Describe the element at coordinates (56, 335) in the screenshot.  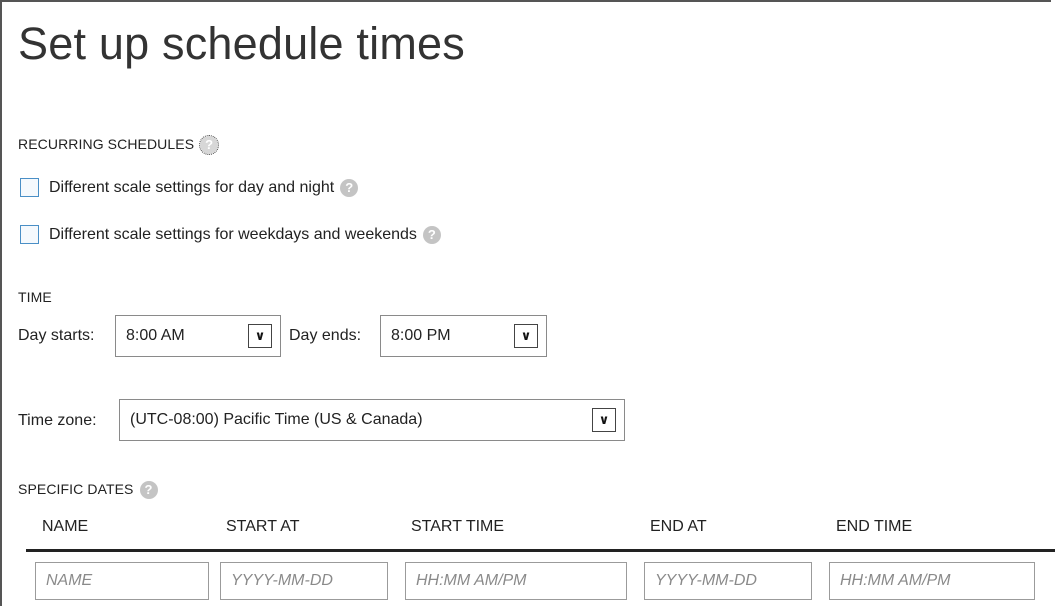
I see `day-starts-label: Day starts:` at that location.